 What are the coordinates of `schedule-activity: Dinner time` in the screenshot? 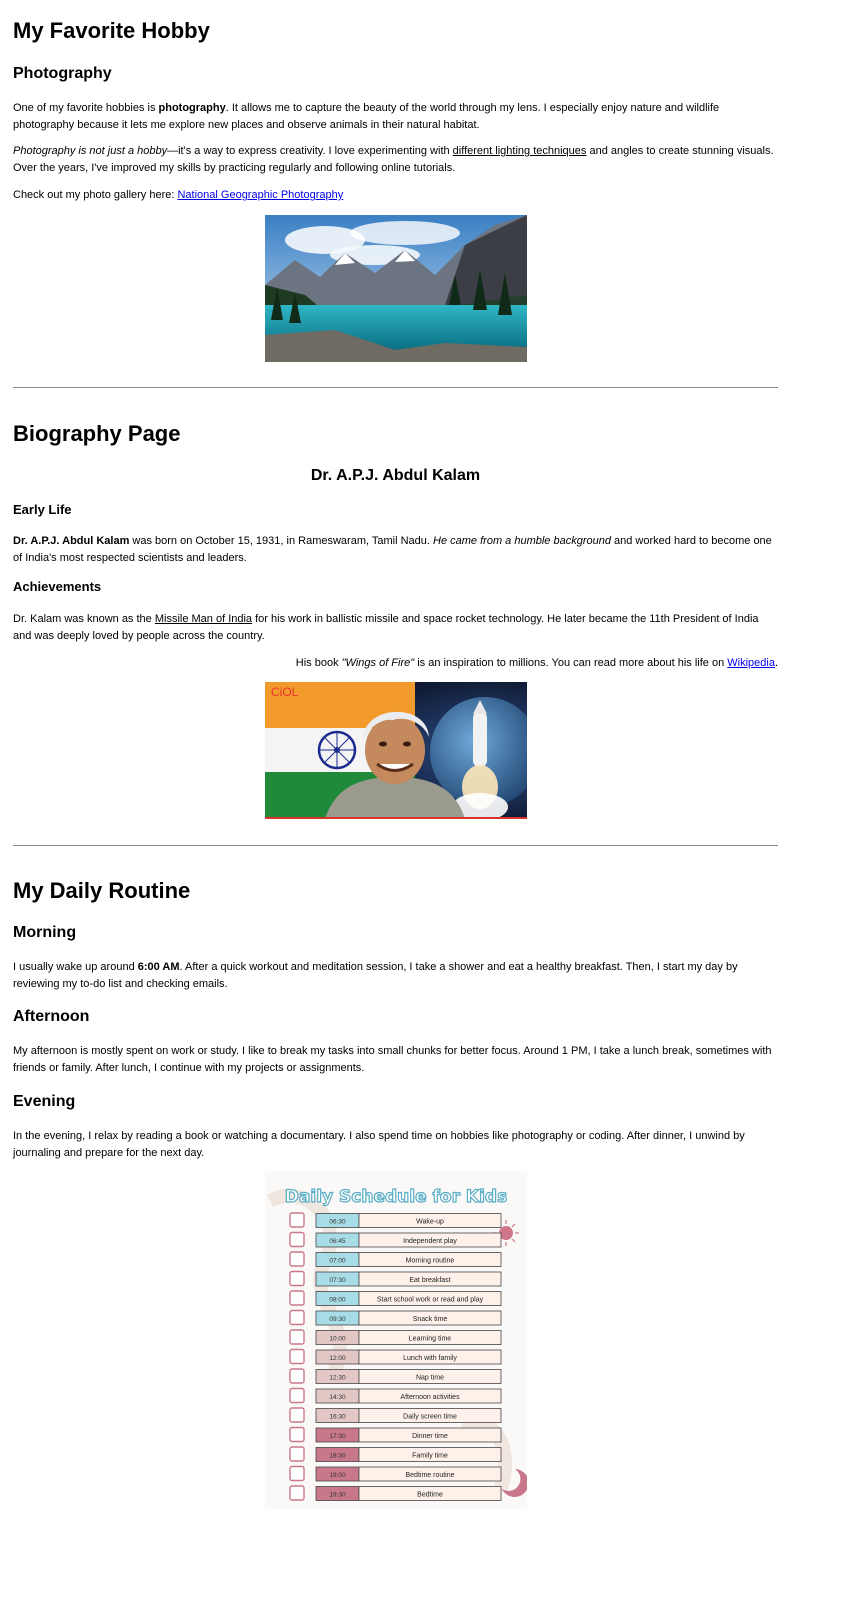 It's located at (430, 1436).